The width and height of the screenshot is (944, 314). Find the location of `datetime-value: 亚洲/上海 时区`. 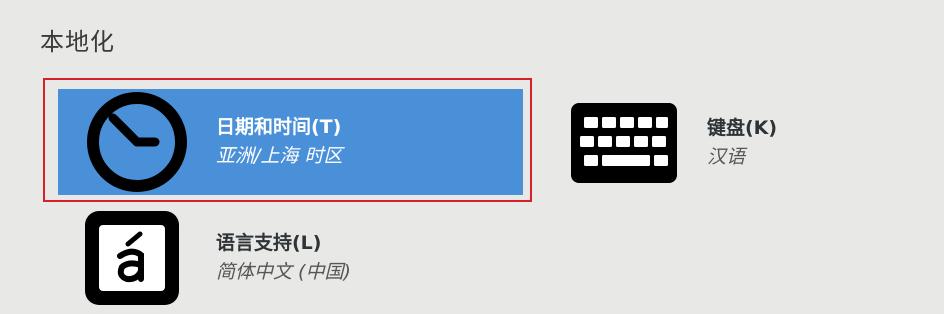

datetime-value: 亚洲/上海 时区 is located at coordinates (279, 155).